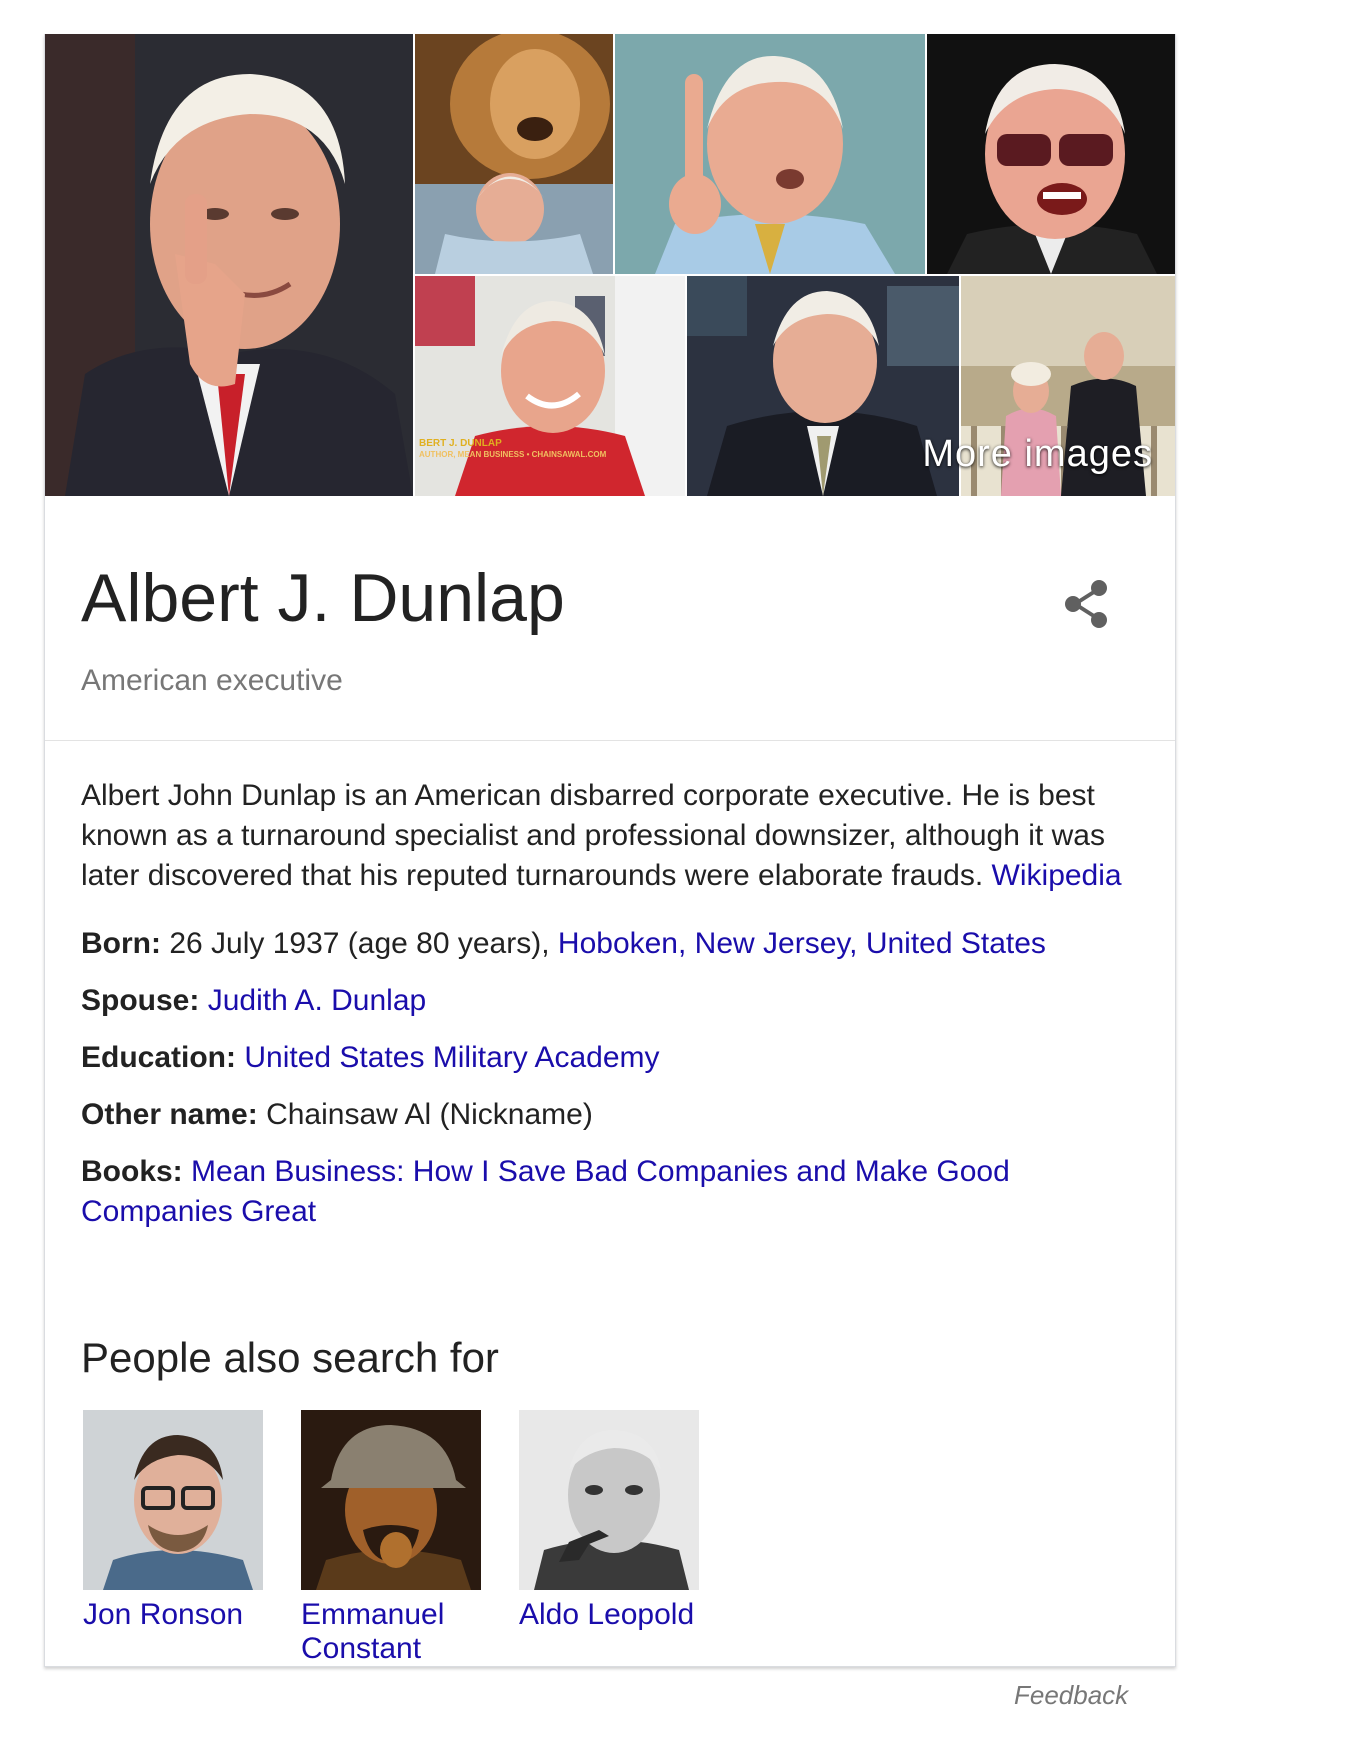 Image resolution: width=1346 pixels, height=1740 pixels. I want to click on entity-subtitle: American executive, so click(212, 680).